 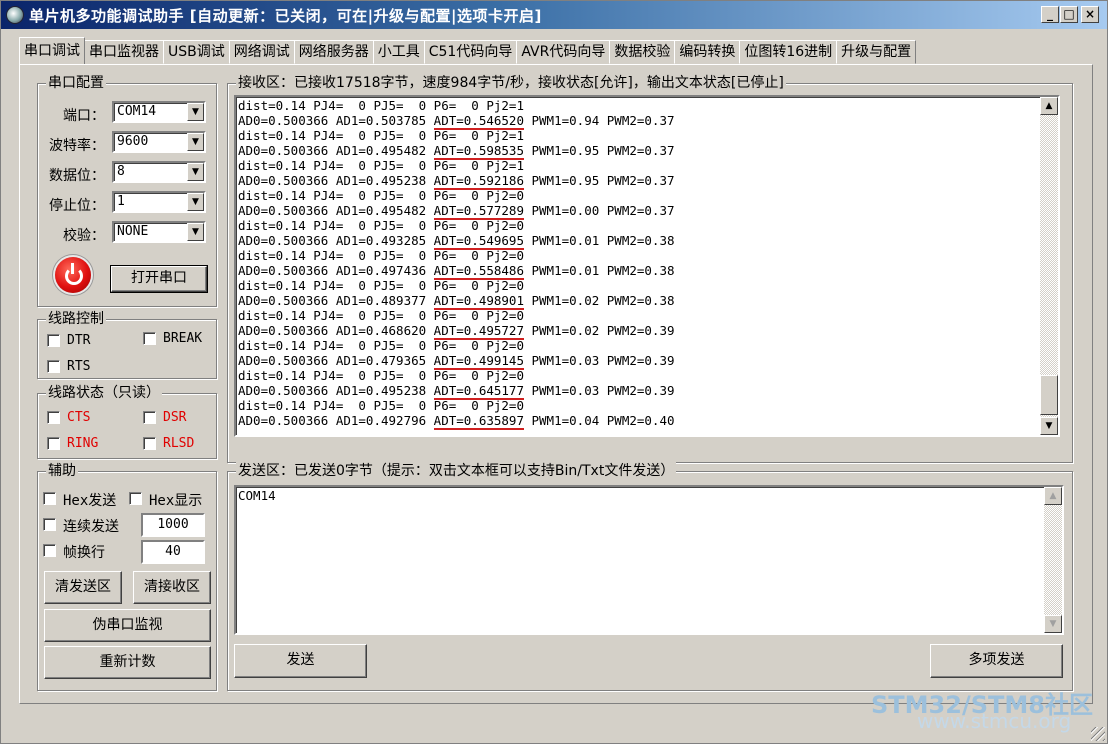 What do you see at coordinates (1050, 14) in the screenshot?
I see `minimize-button: _` at bounding box center [1050, 14].